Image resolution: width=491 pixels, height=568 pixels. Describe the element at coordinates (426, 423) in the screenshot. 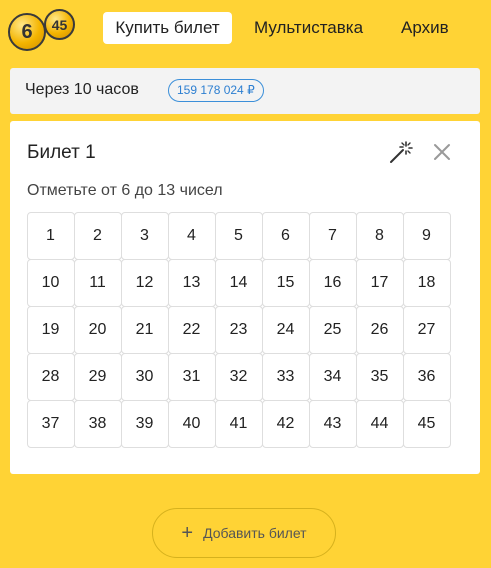

I see `number-cell: 45` at that location.